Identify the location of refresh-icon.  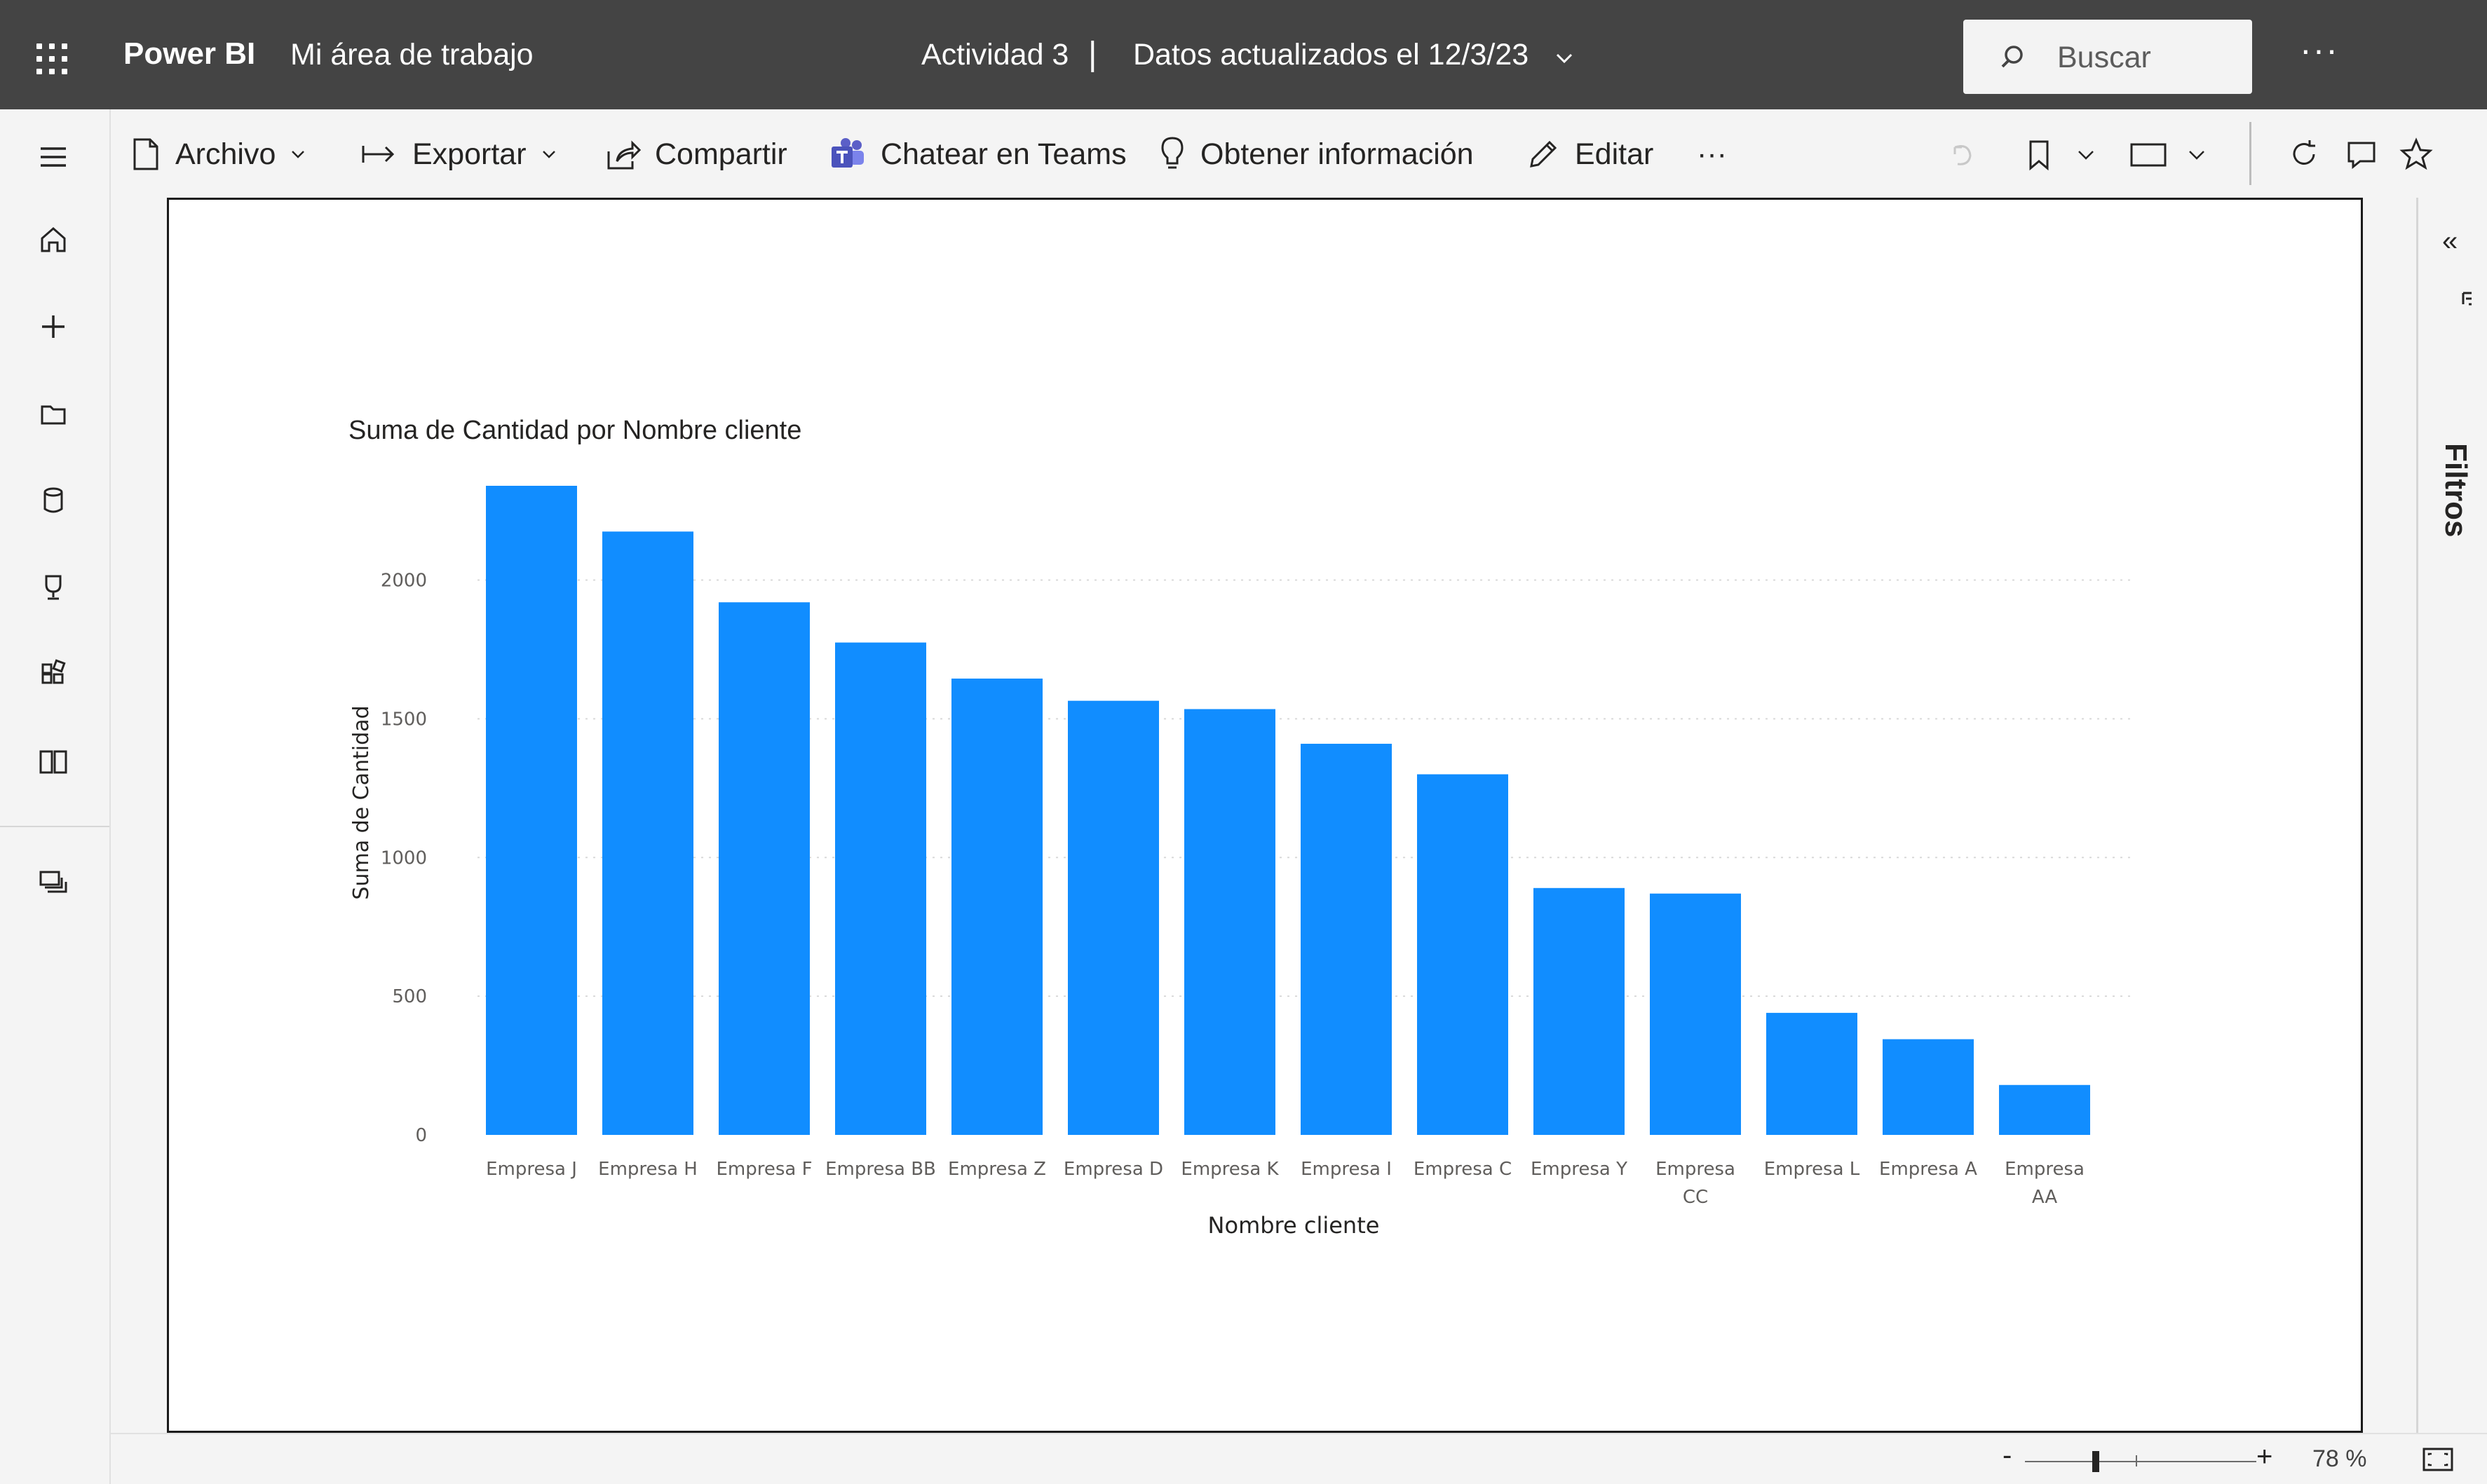
(2304, 154).